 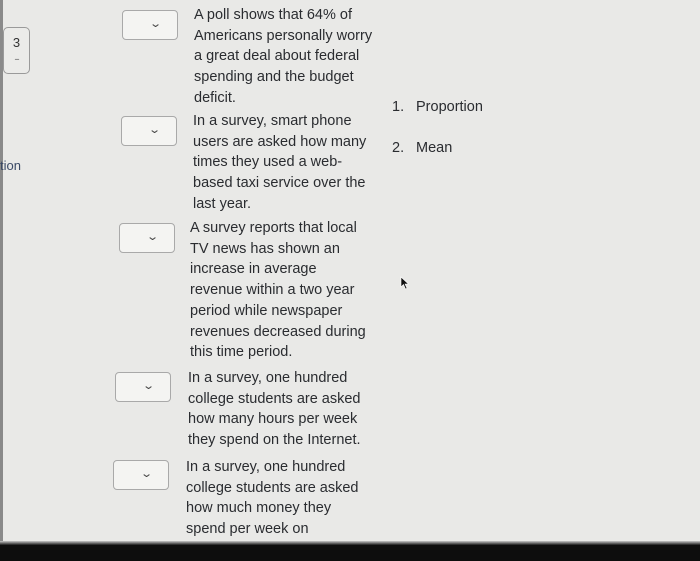 What do you see at coordinates (16, 42) in the screenshot?
I see `question-number: 3` at bounding box center [16, 42].